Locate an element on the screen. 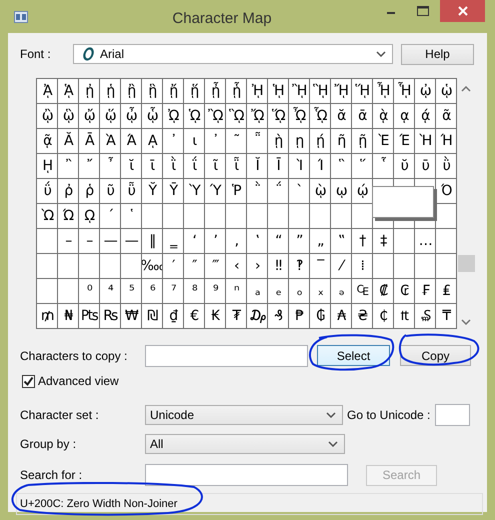  character-cell: ₭ is located at coordinates (215, 316).